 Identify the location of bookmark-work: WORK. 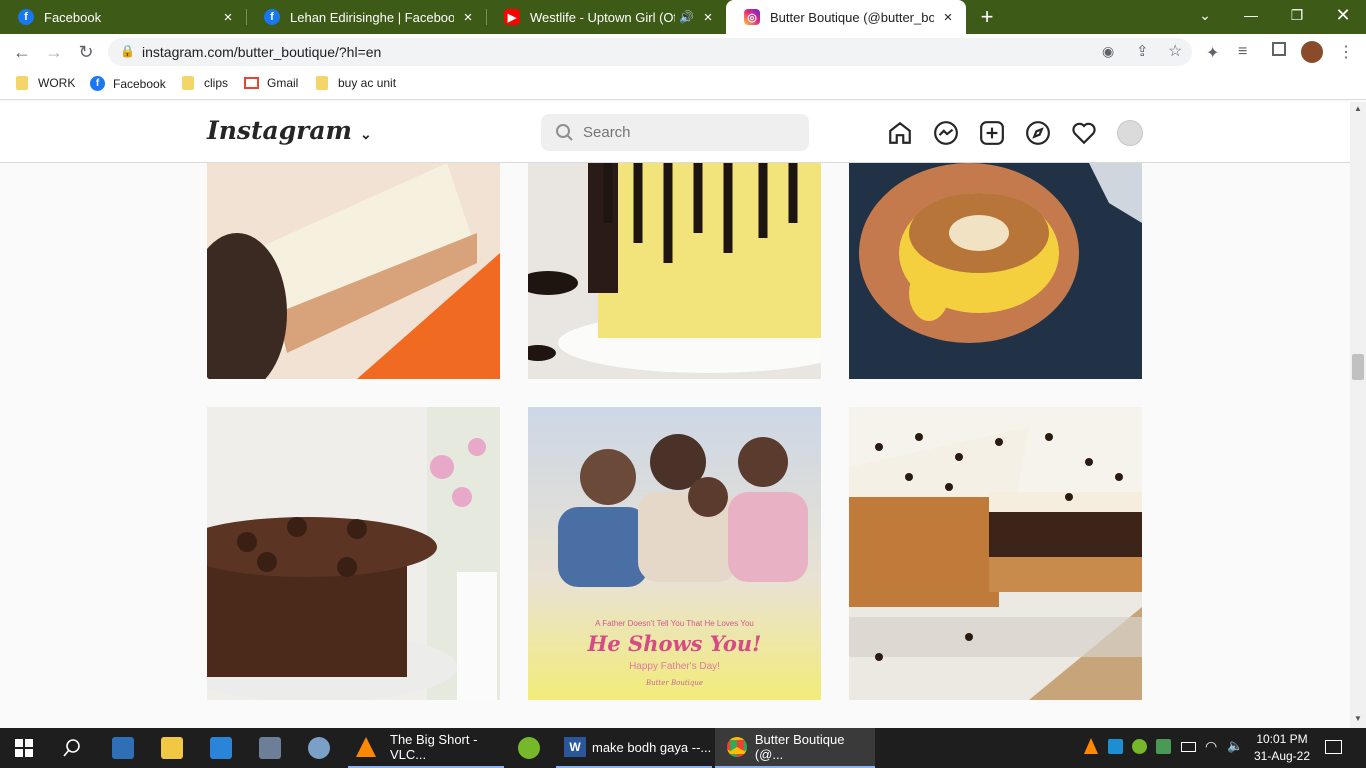
(45, 83).